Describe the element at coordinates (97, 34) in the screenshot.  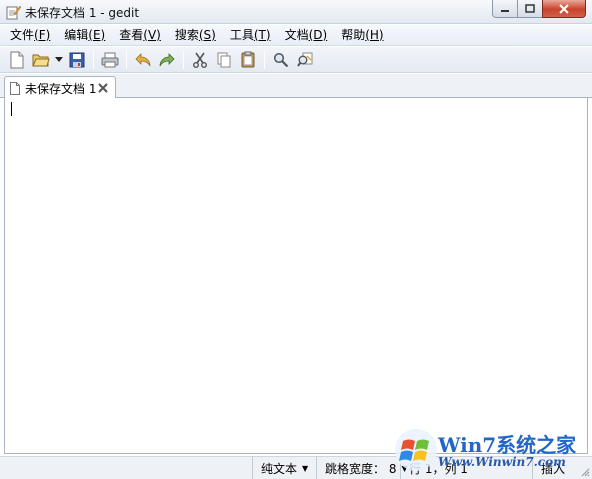
I see `menu-edit-accel: (E)` at that location.